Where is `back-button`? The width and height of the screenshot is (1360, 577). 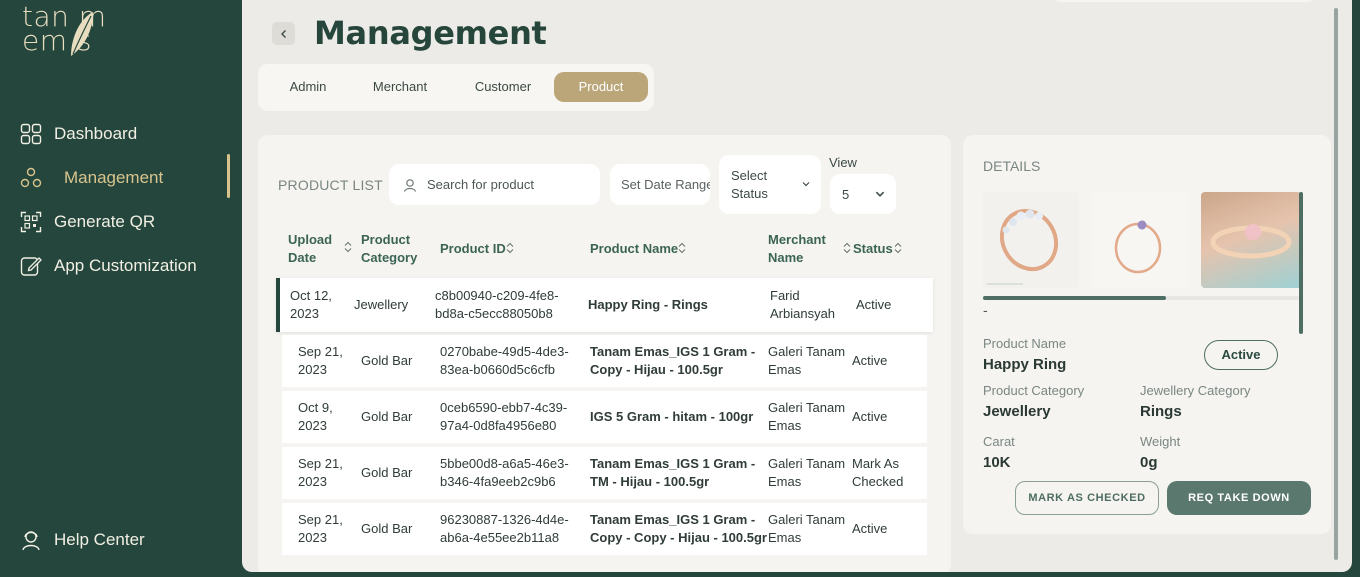
back-button is located at coordinates (283, 33).